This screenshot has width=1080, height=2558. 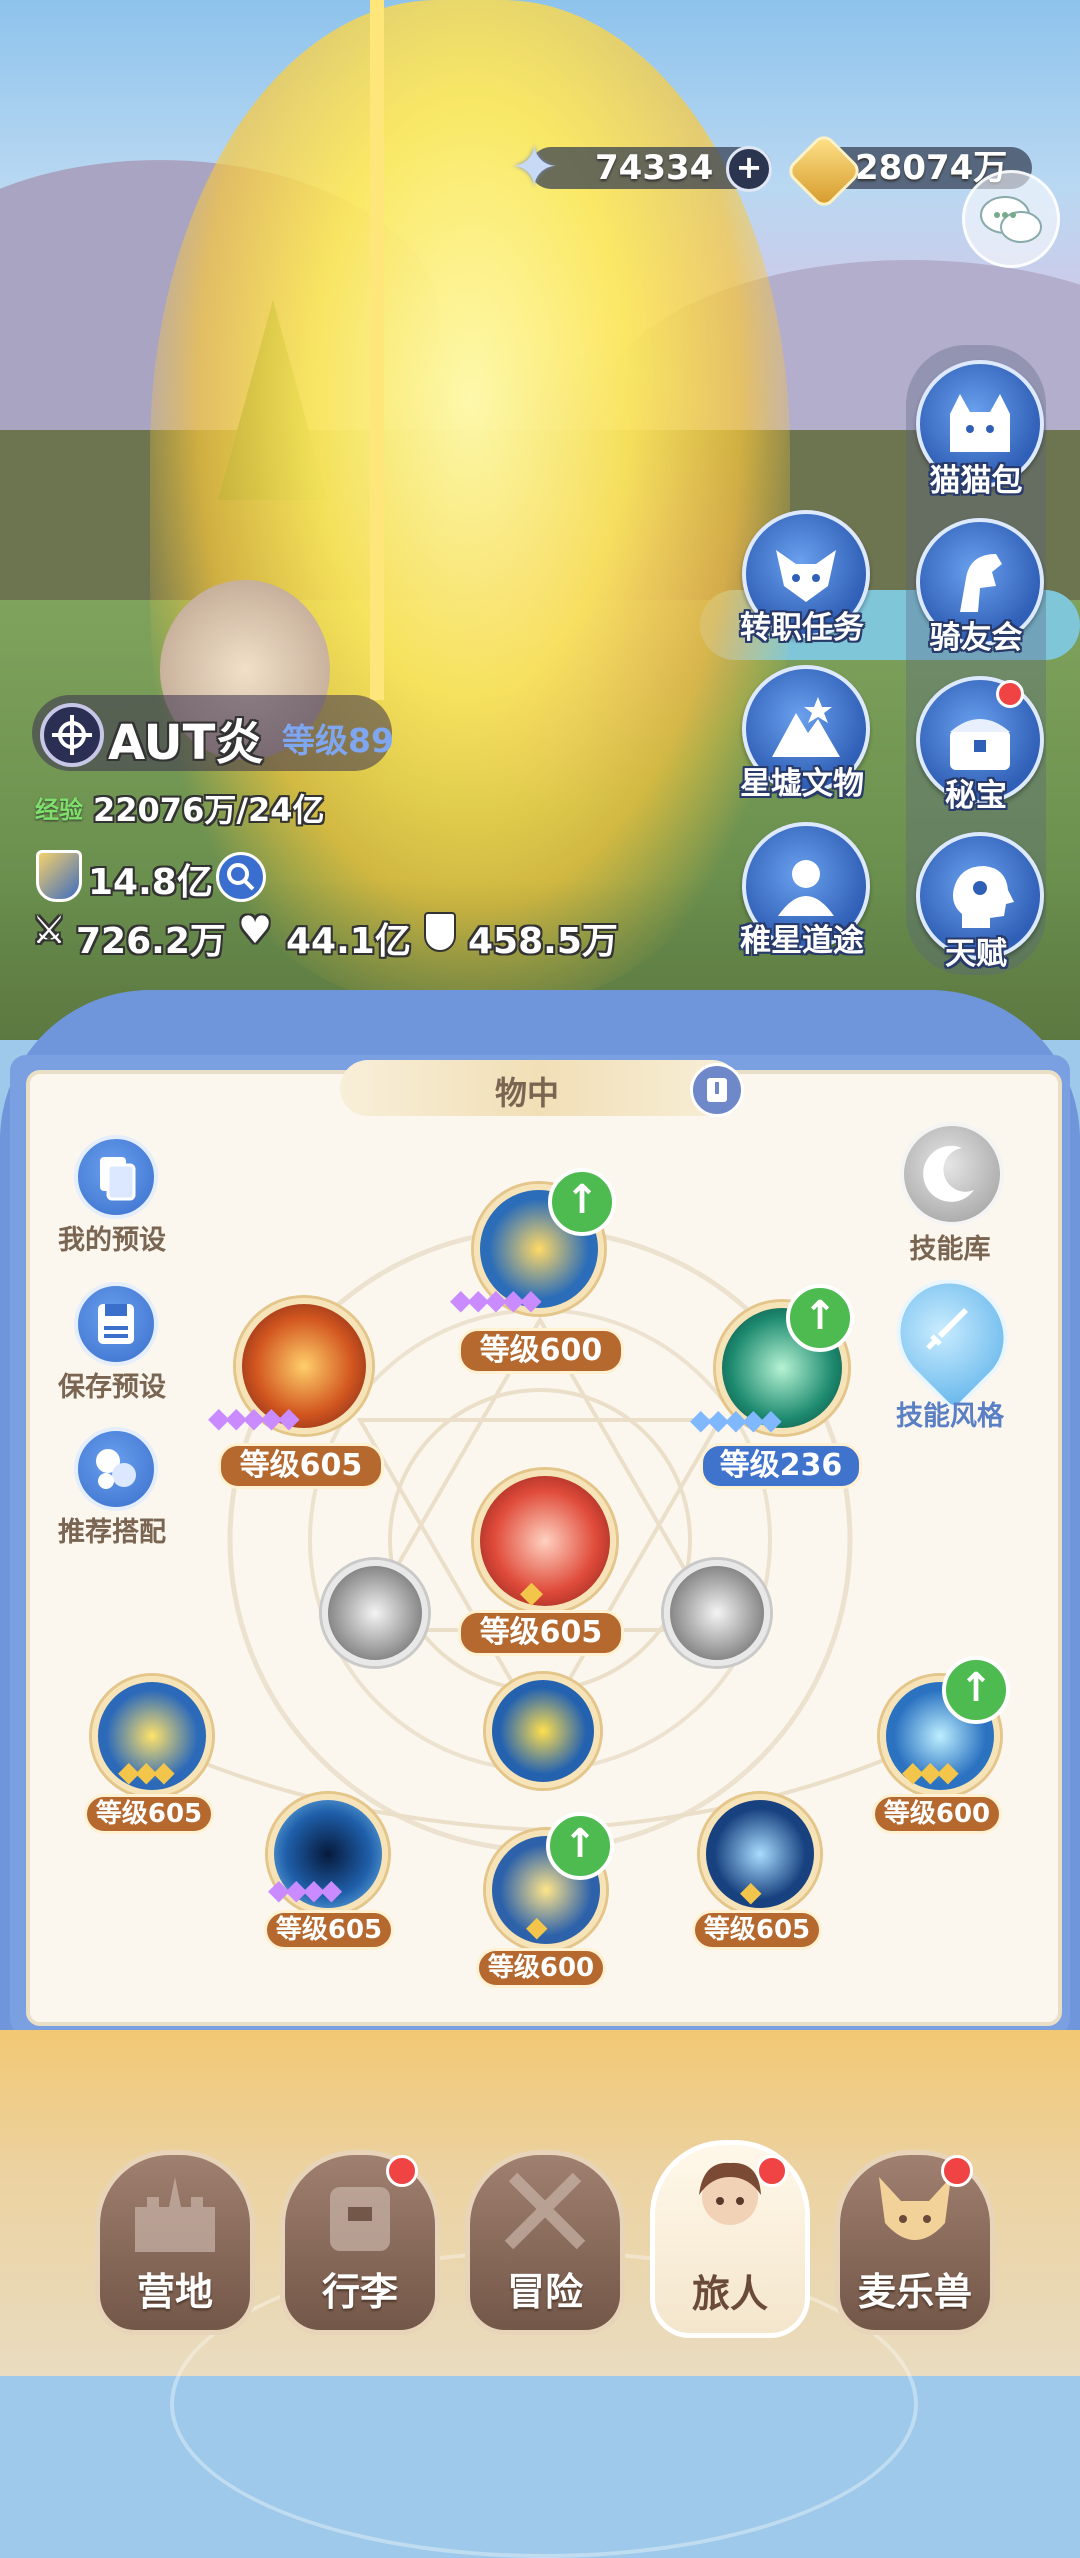 I want to click on book-icon, so click(x=717, y=1090).